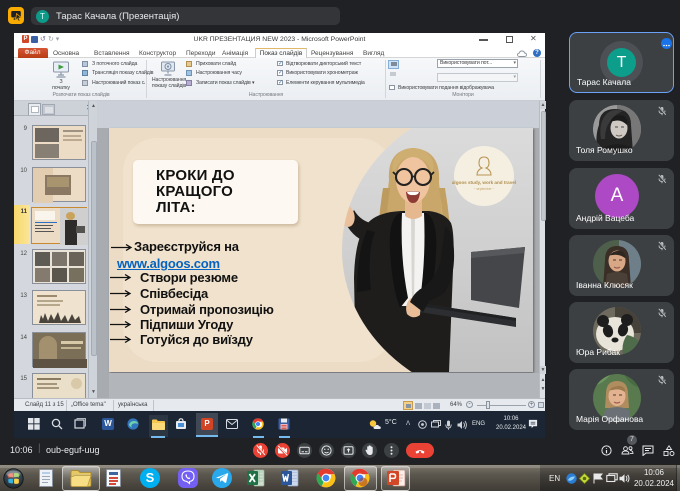 The width and height of the screenshot is (680, 491). I want to click on svg-text: ~ september ~, so click(484, 189).